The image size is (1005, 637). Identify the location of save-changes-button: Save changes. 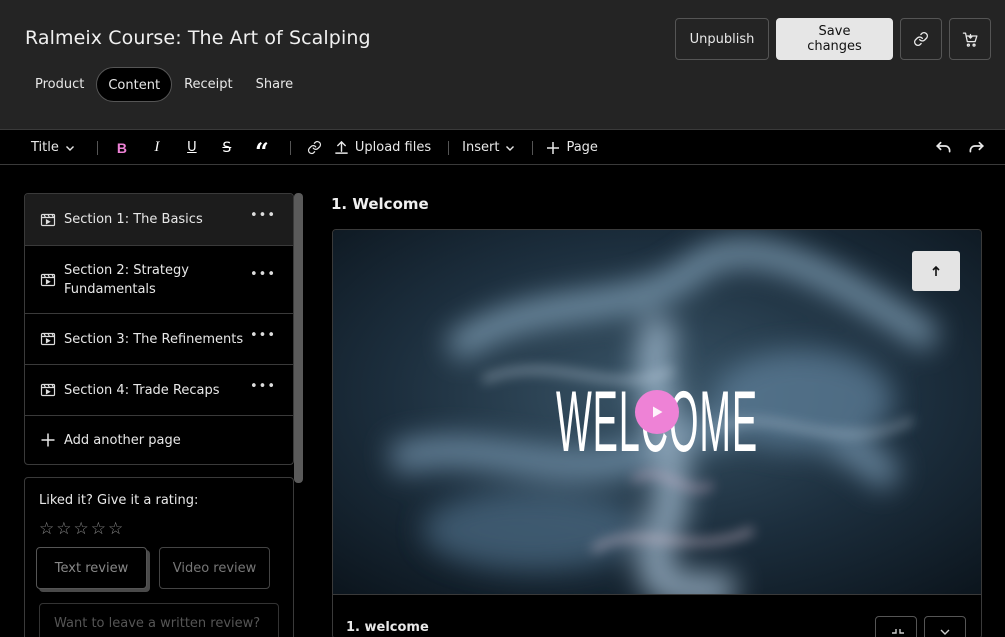
(834, 39).